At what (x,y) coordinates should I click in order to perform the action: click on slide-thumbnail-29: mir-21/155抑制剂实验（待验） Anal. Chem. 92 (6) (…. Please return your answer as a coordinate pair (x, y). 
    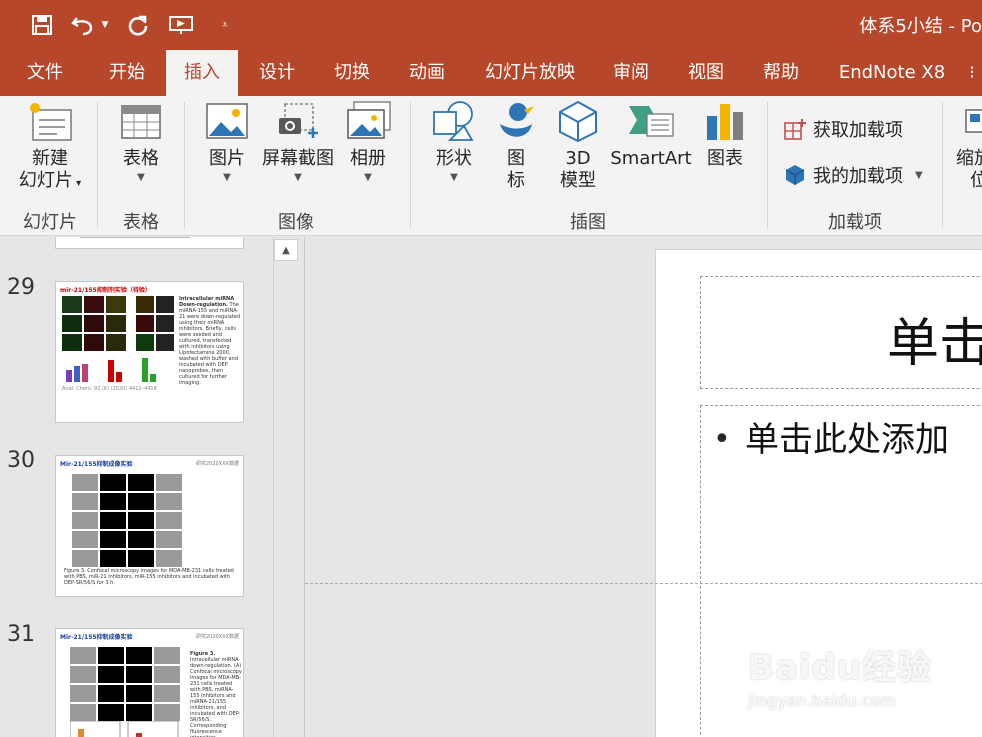
    Looking at the image, I should click on (149, 352).